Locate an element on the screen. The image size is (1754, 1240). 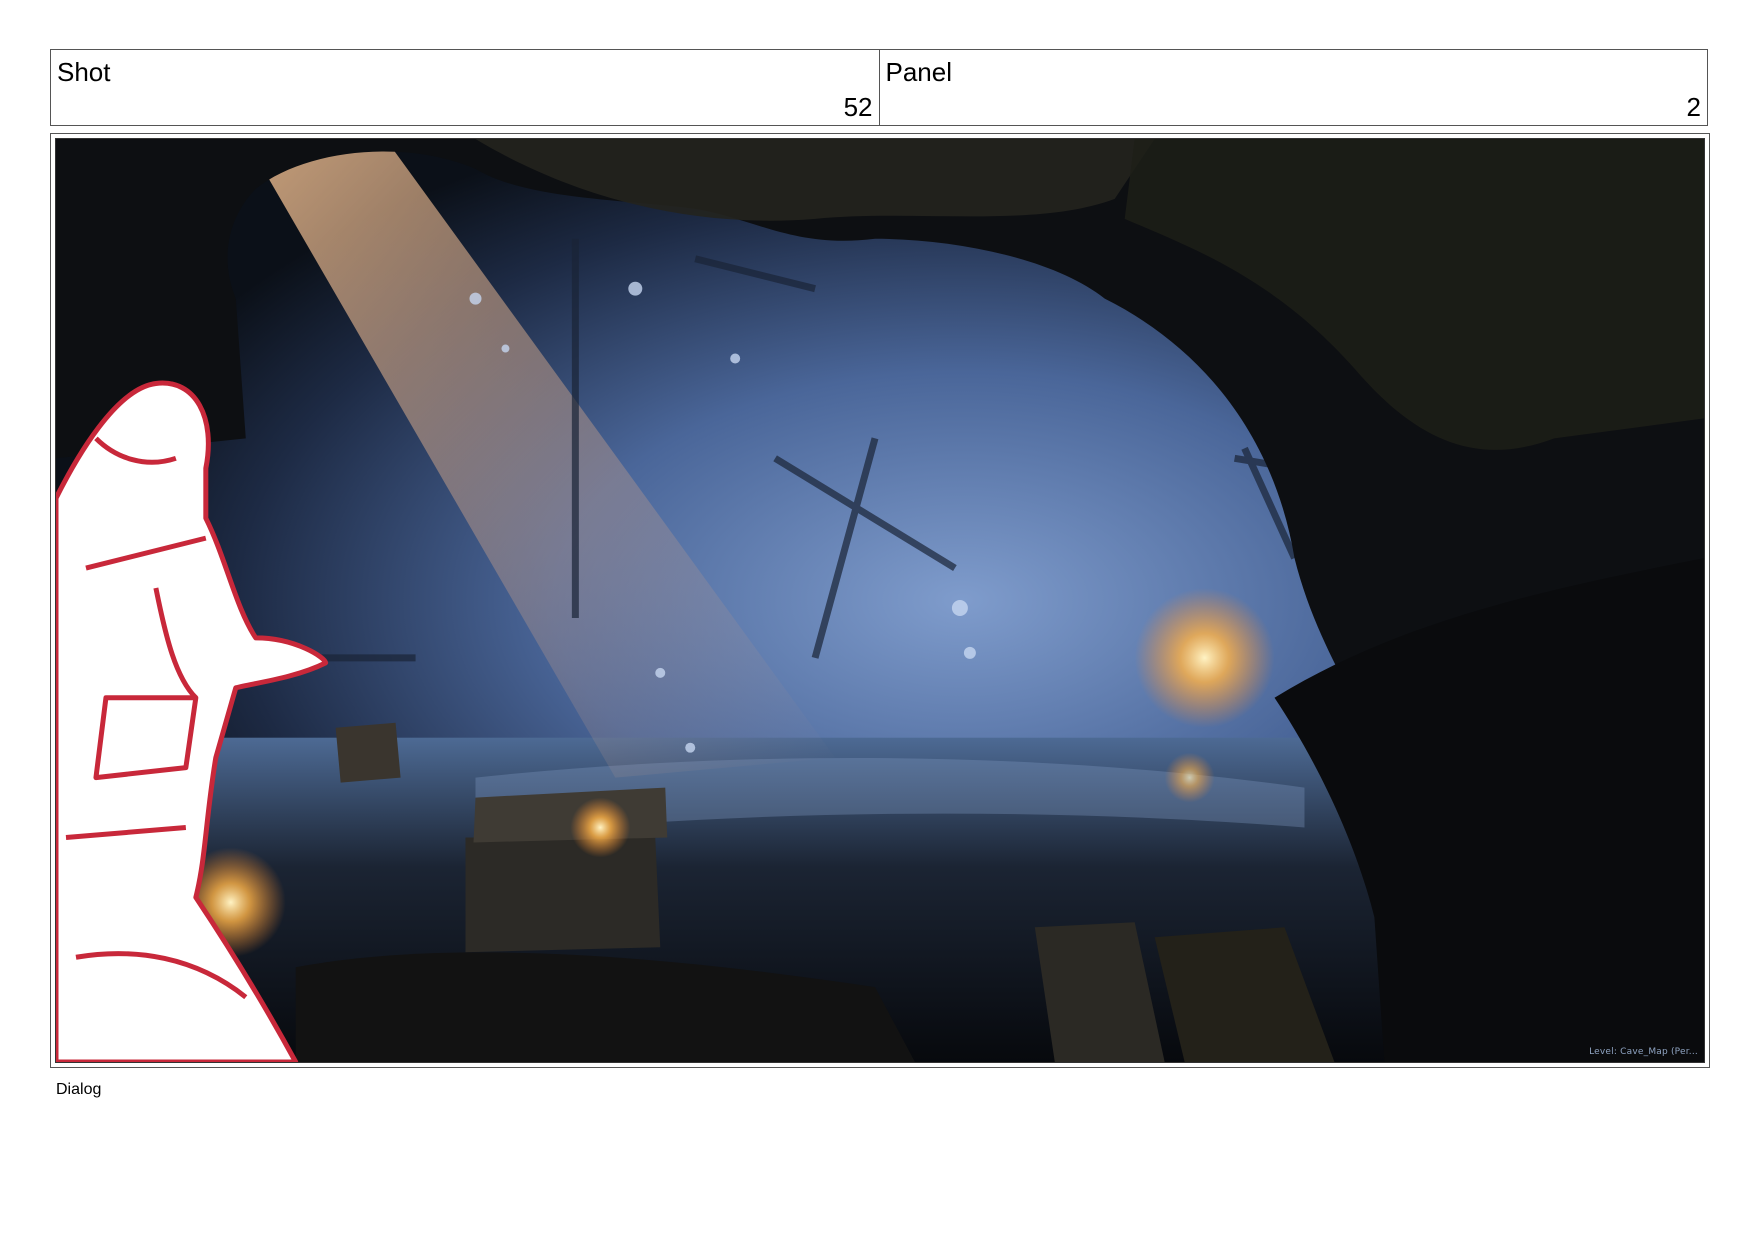
shot-panel-header: Shot 52 Panel 2 is located at coordinates (879, 87).